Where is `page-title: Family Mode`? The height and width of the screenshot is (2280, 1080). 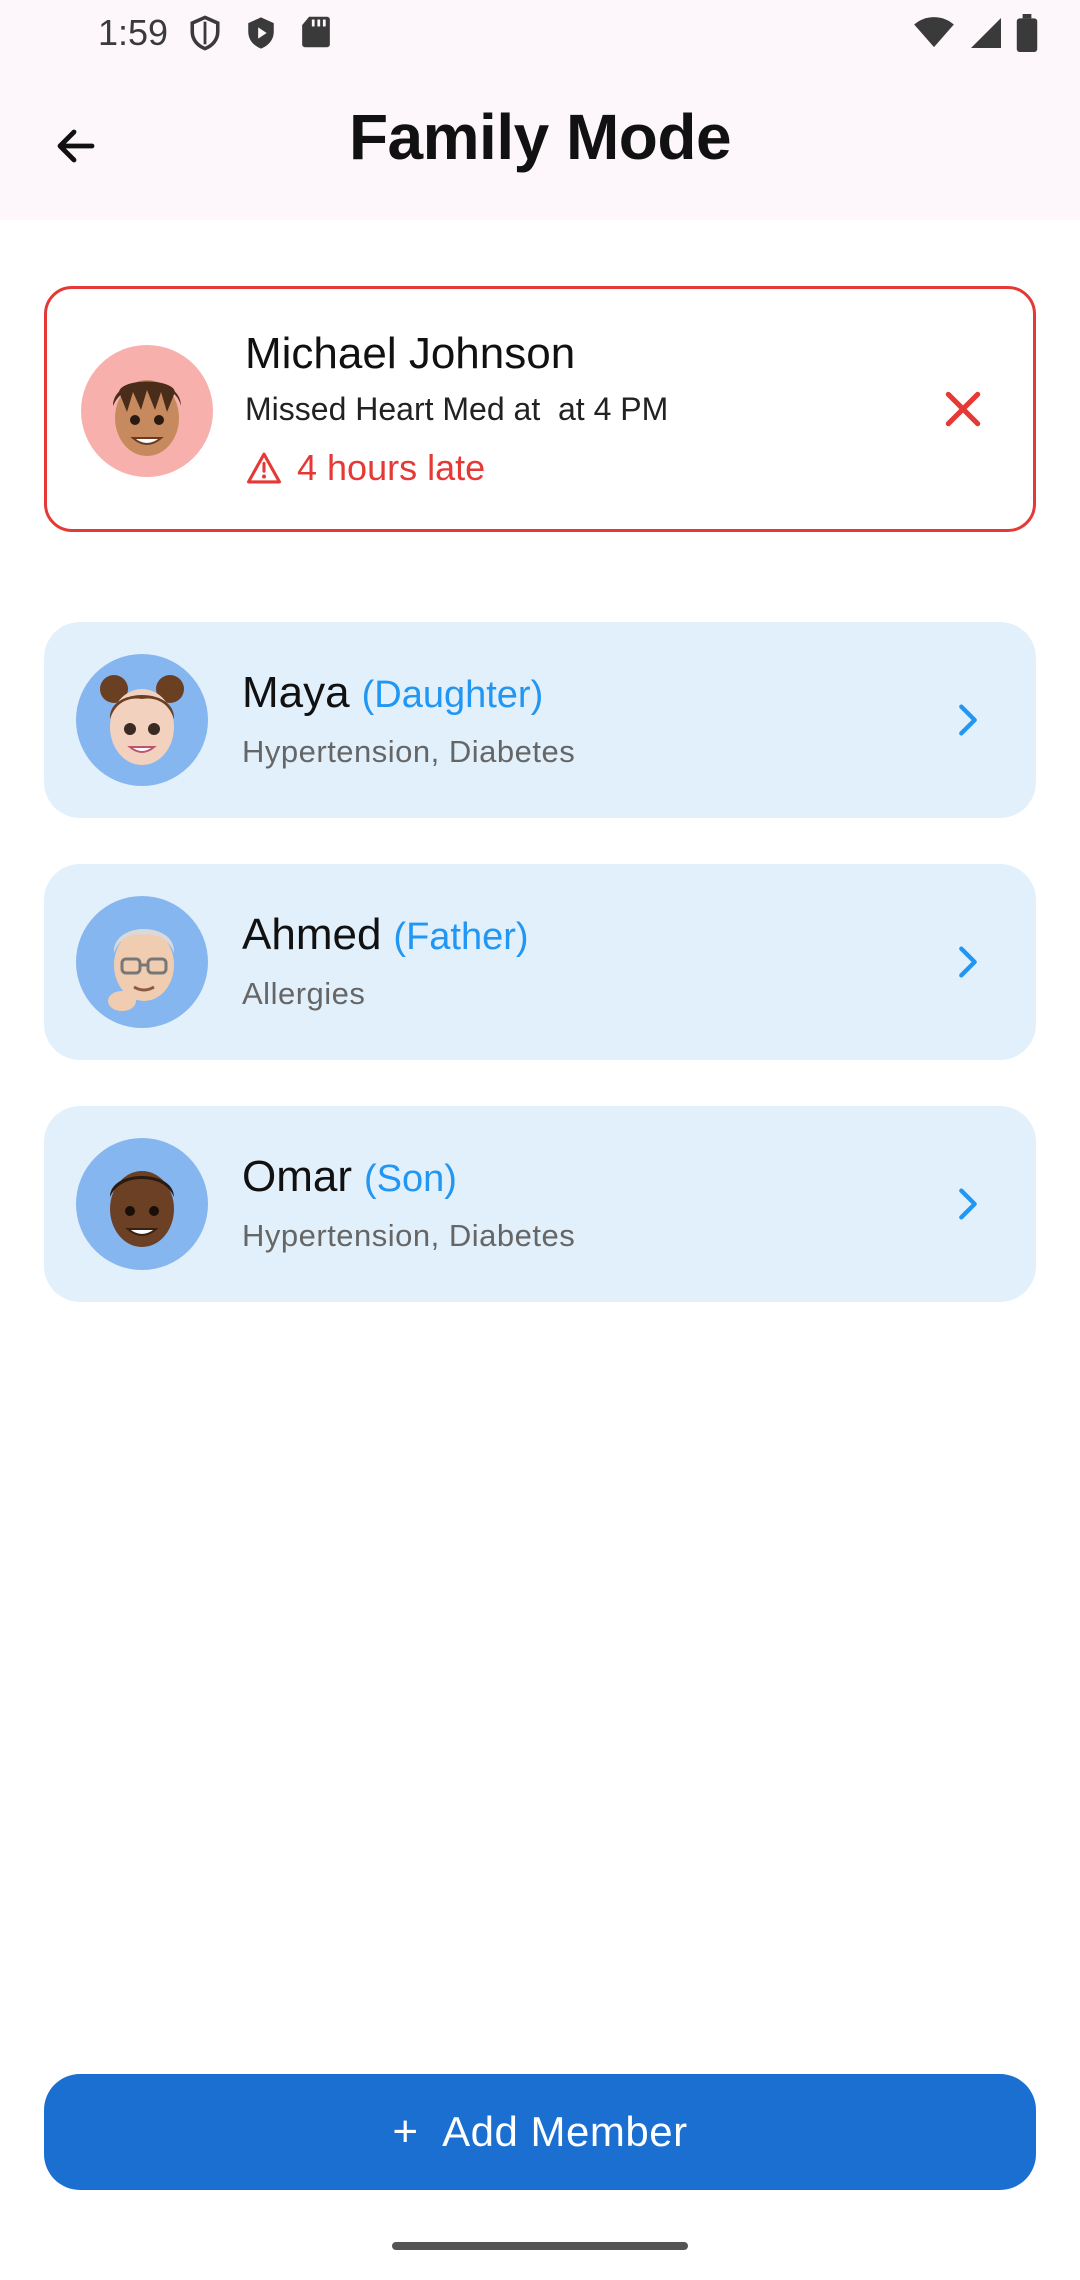
page-title: Family Mode is located at coordinates (540, 137).